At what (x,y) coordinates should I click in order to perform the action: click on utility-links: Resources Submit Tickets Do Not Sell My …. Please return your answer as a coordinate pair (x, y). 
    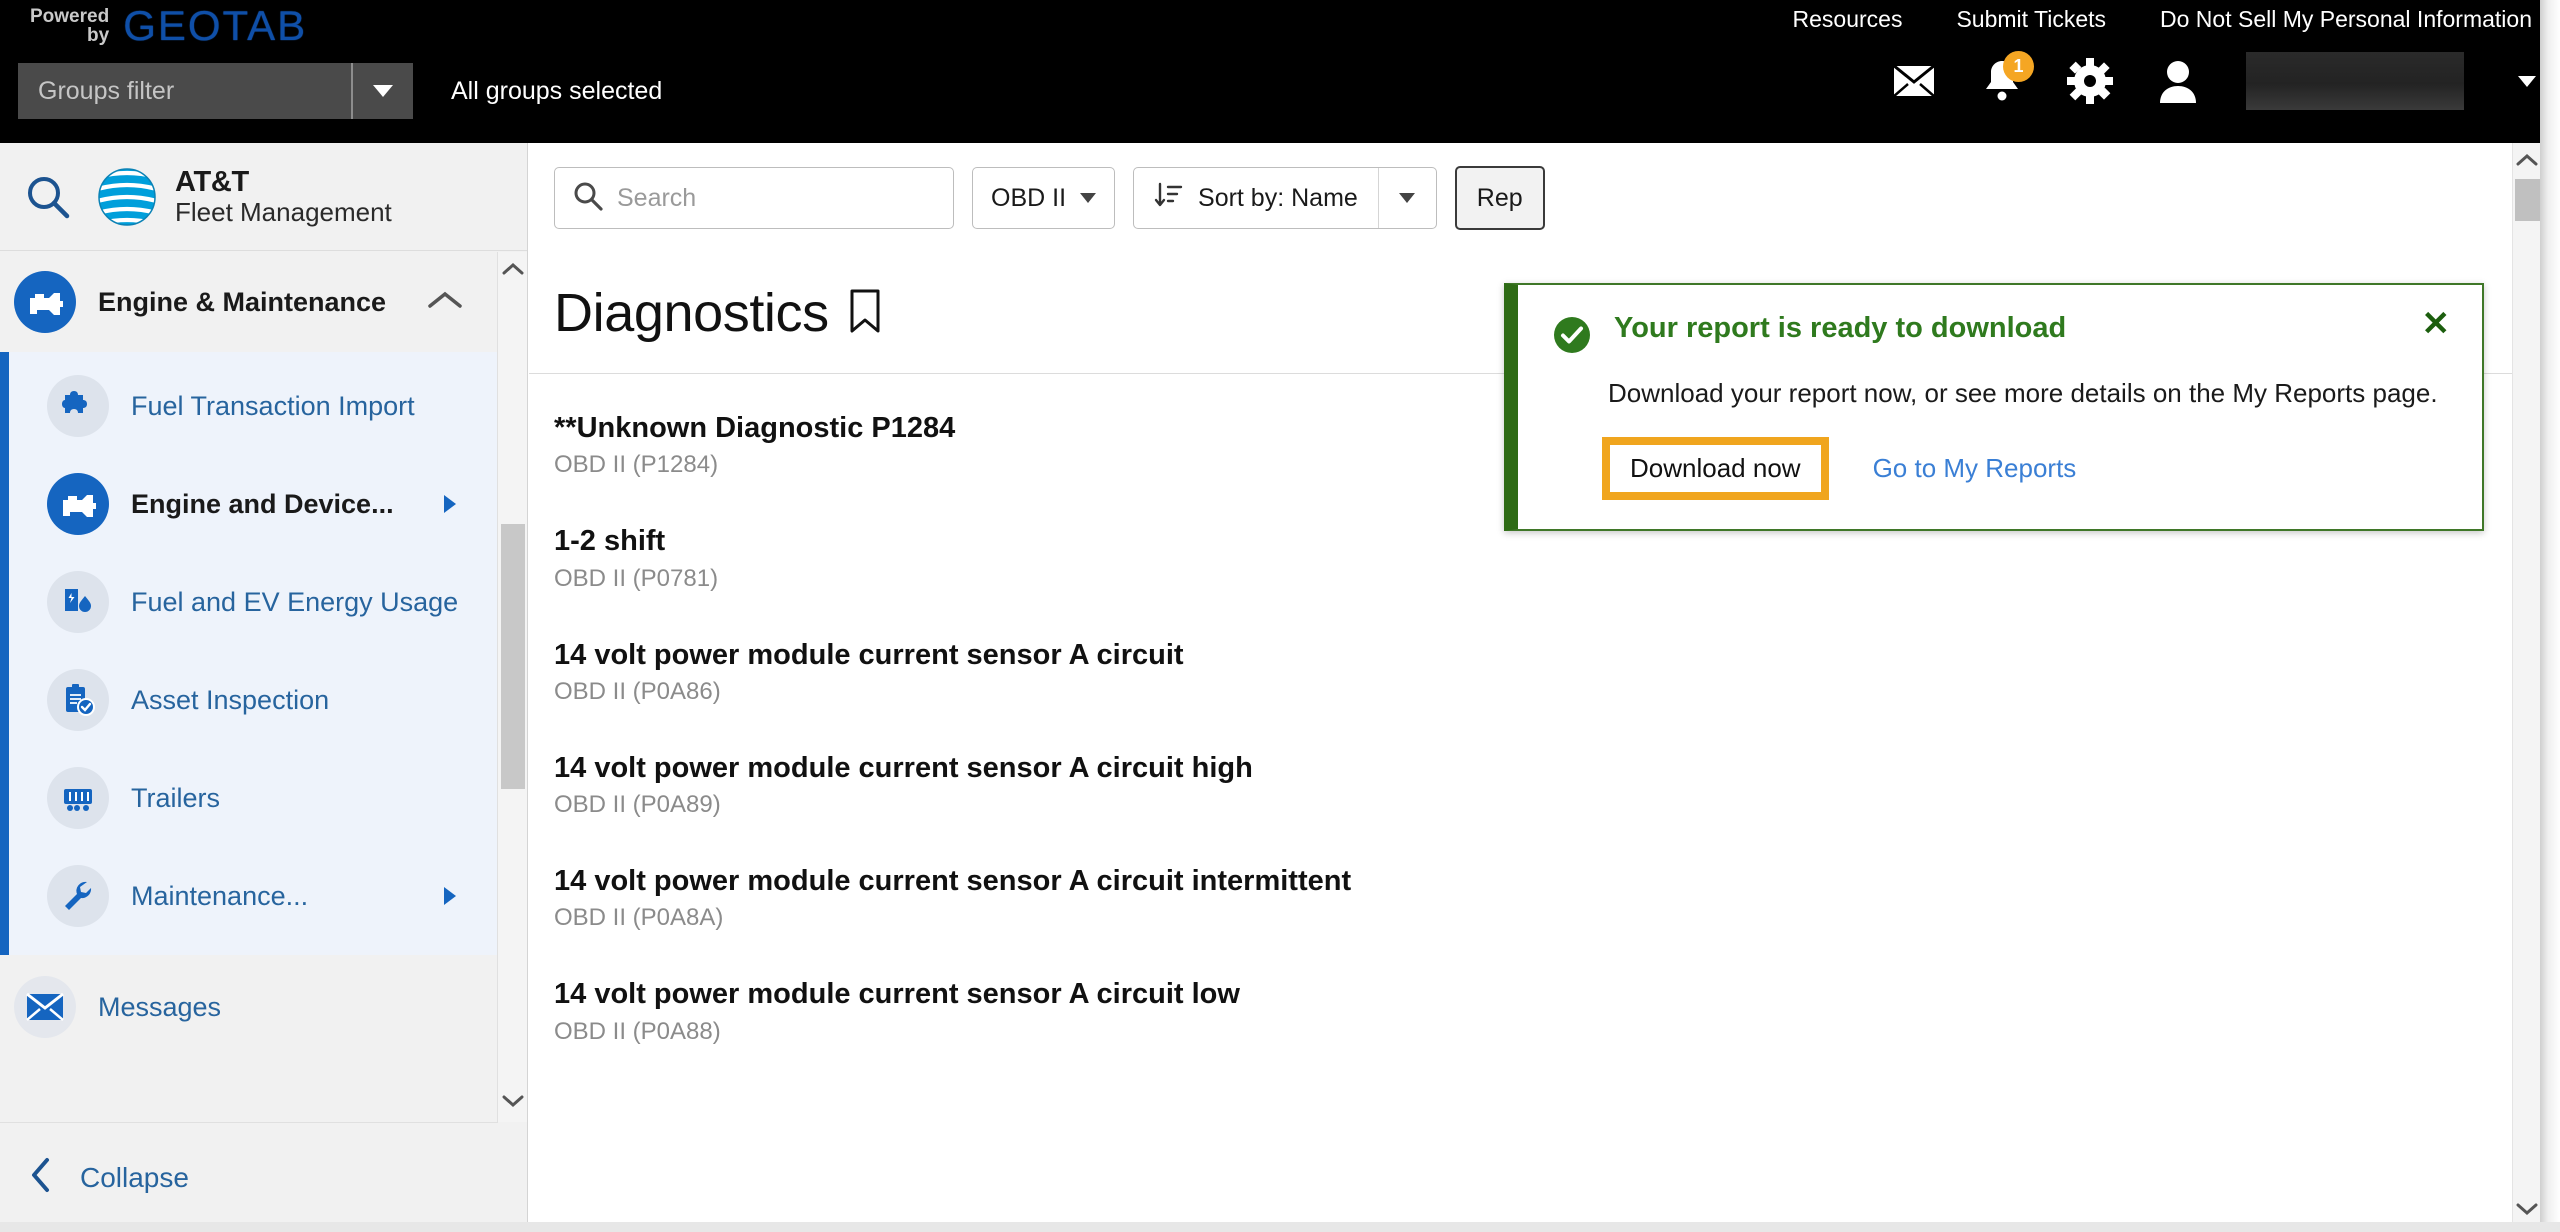
    Looking at the image, I should click on (2162, 19).